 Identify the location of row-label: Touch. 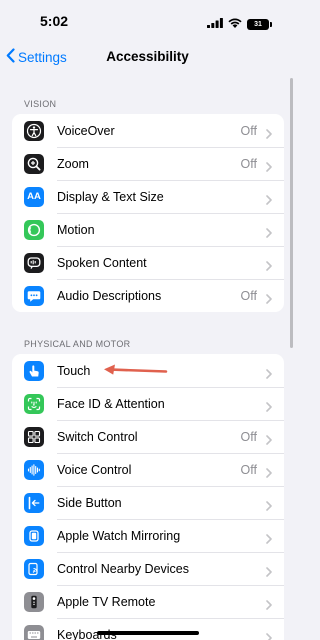
(74, 370).